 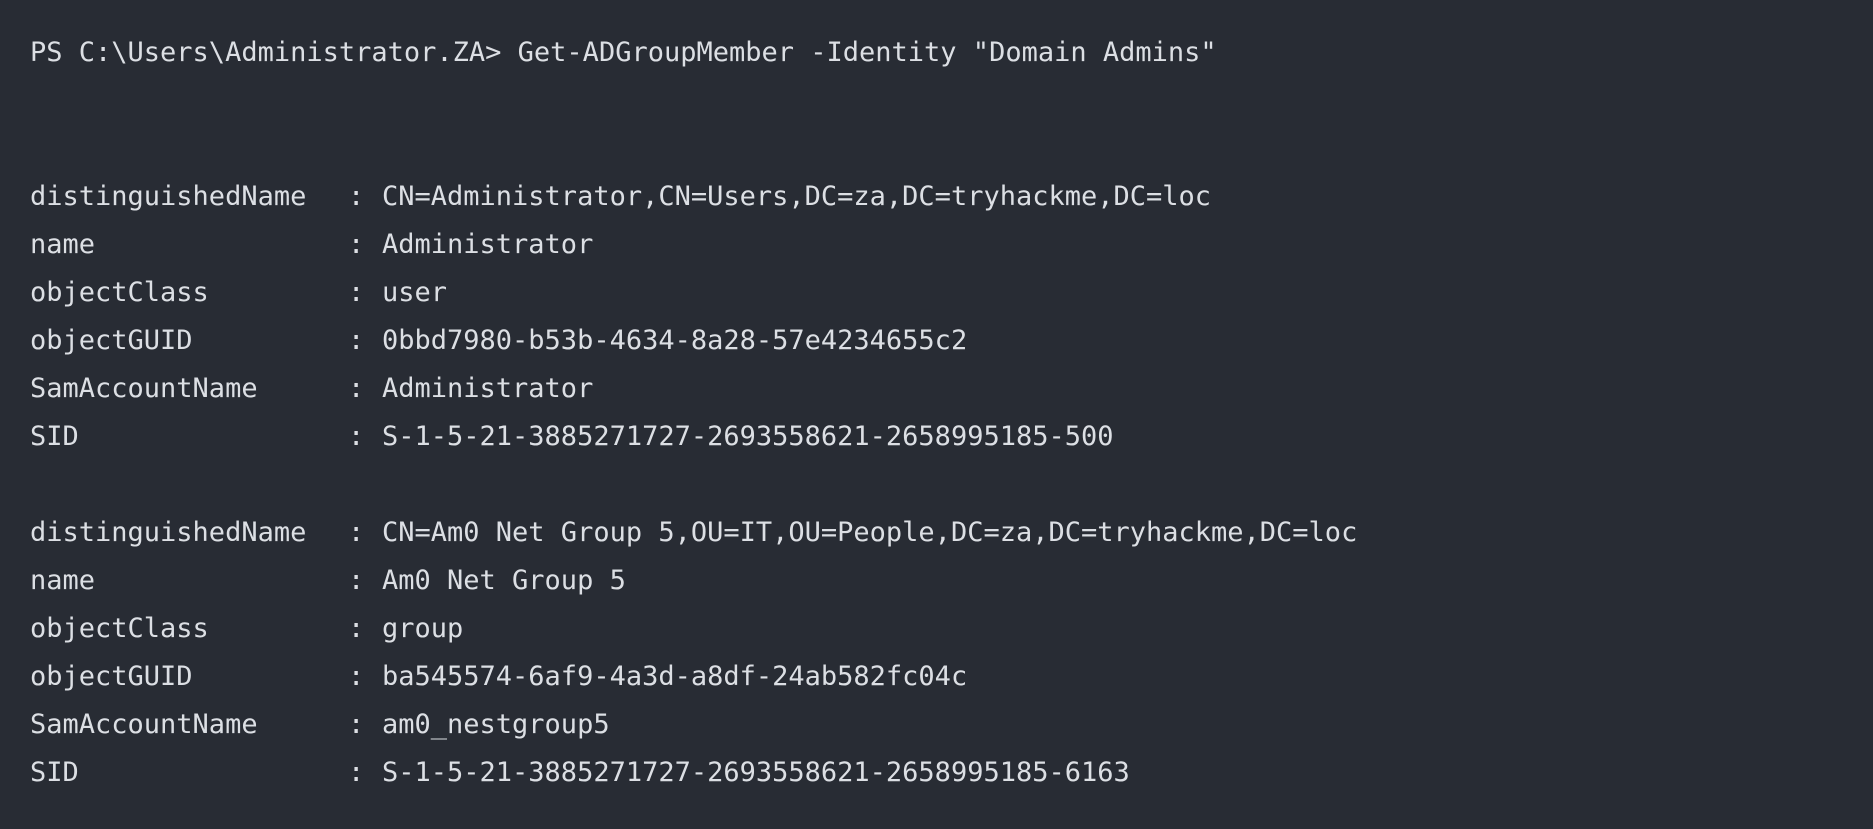 What do you see at coordinates (675, 676) in the screenshot?
I see `field-value: ba545574-6af9-4a3d-a8df-24ab582fc04c` at bounding box center [675, 676].